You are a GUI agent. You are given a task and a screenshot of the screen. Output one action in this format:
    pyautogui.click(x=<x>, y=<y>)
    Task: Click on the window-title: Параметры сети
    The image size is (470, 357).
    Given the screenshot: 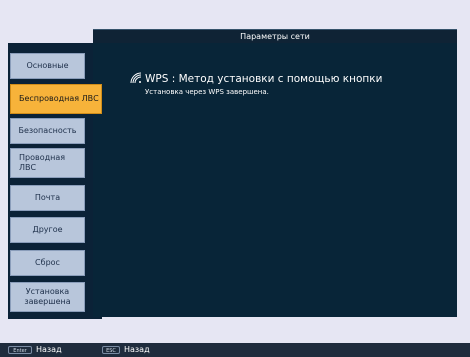 What is the action you would take?
    pyautogui.click(x=275, y=36)
    